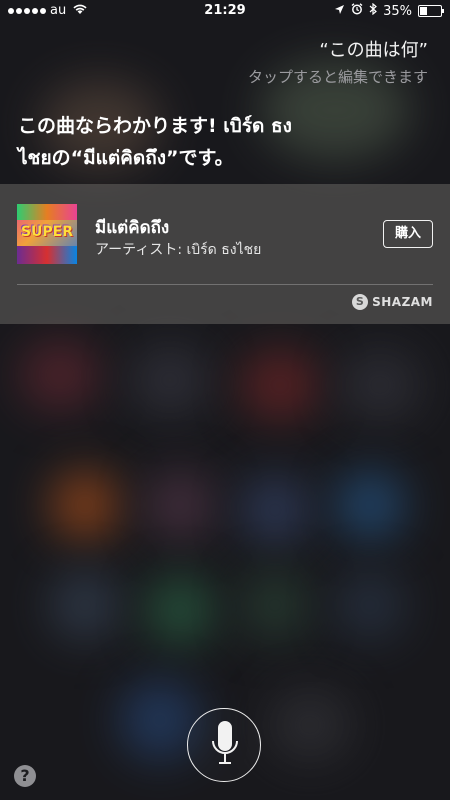  Describe the element at coordinates (178, 250) in the screenshot. I see `song-artist: アーティスト: เบิร์ด ธงไชย` at that location.